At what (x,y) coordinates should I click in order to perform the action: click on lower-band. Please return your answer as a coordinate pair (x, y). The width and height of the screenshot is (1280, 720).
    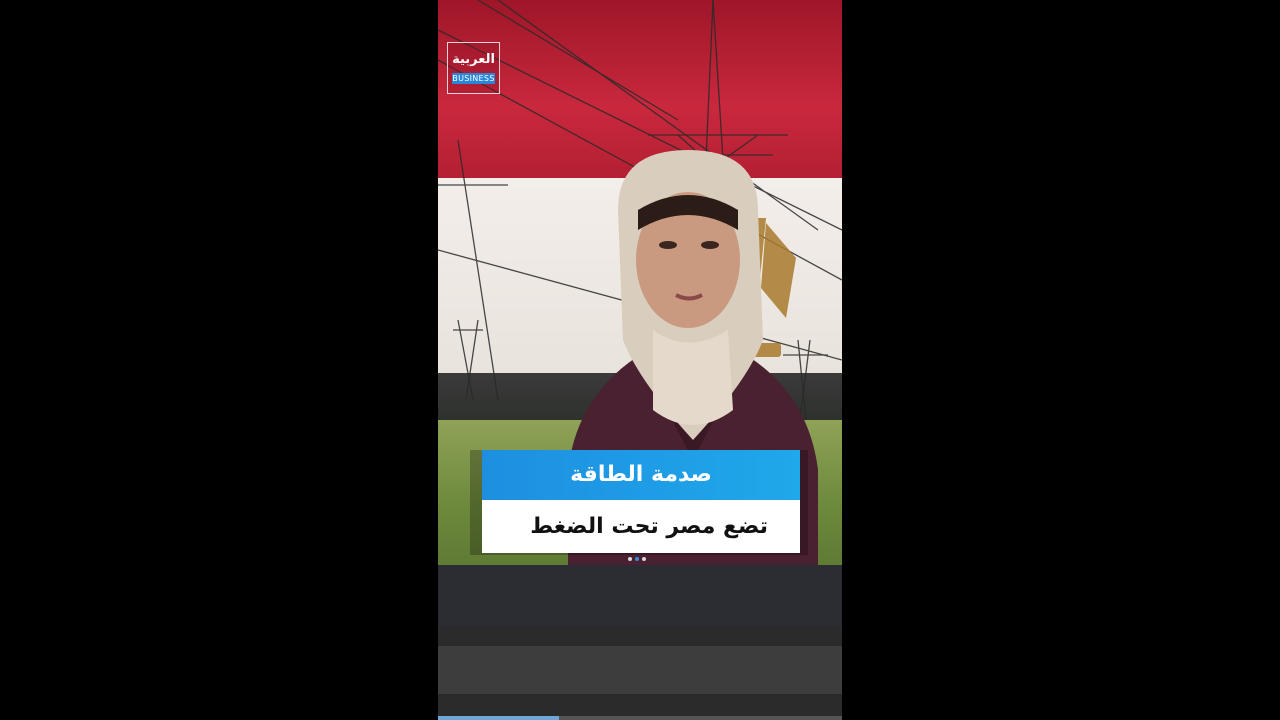
    Looking at the image, I should click on (640, 597).